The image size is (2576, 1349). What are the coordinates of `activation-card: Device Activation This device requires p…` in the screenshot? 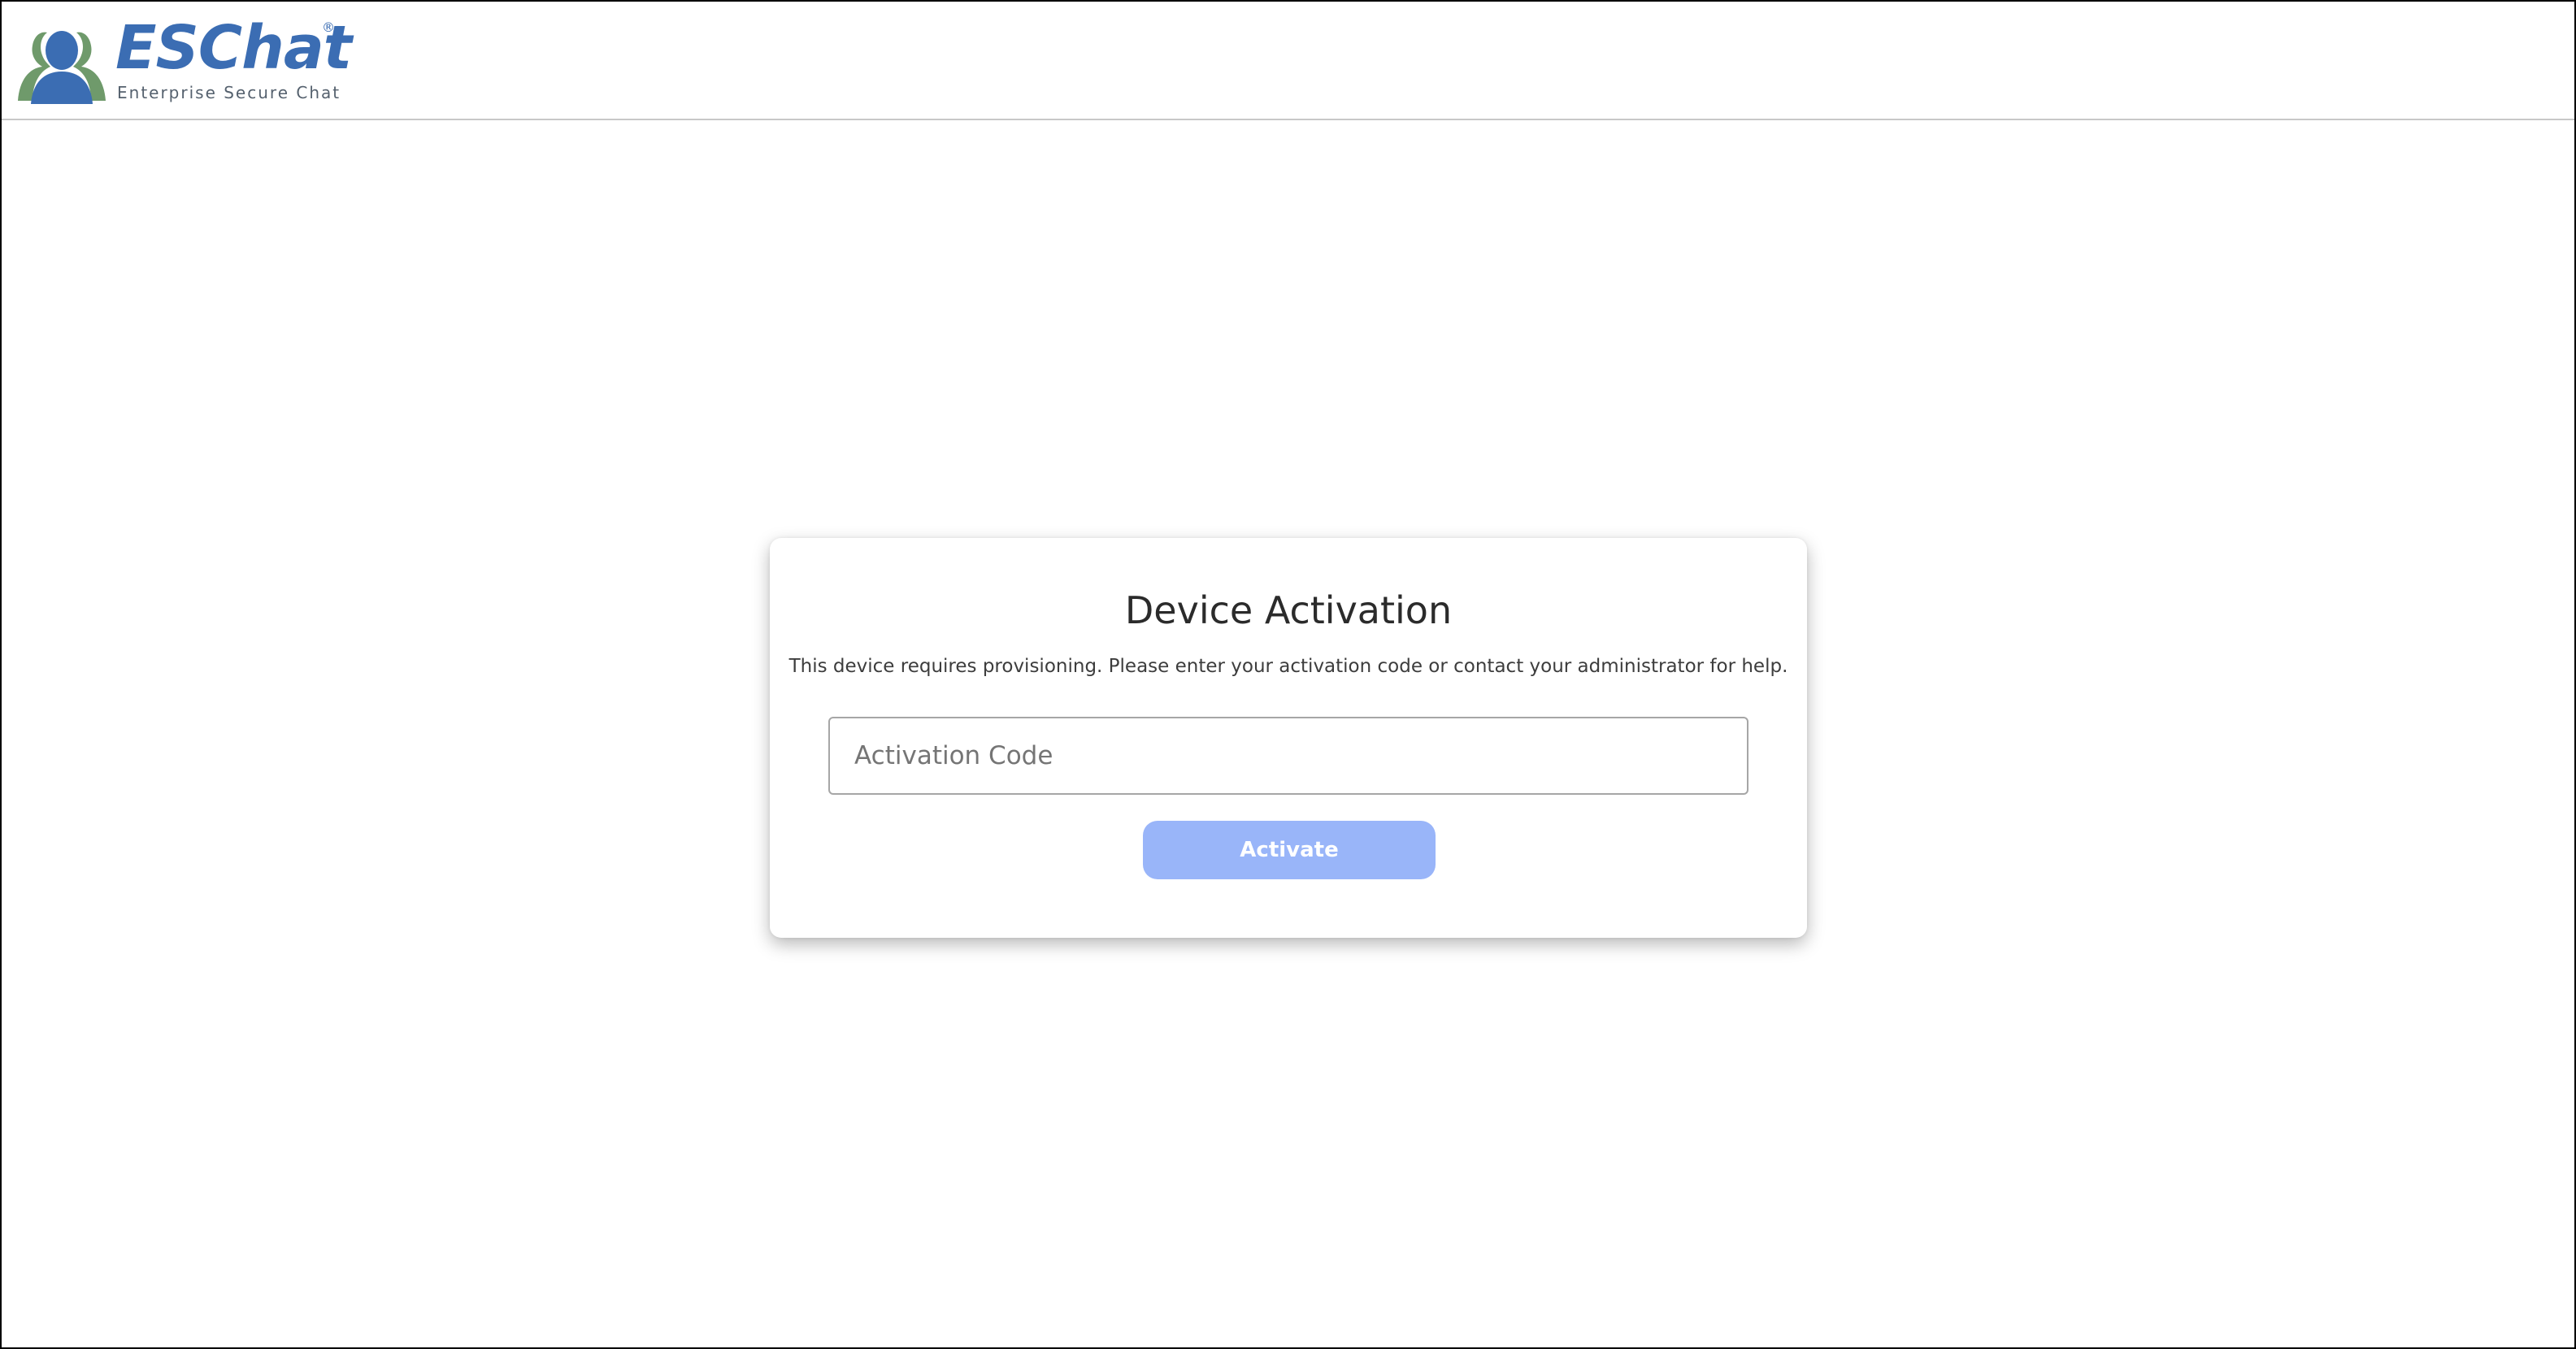 It's located at (1288, 738).